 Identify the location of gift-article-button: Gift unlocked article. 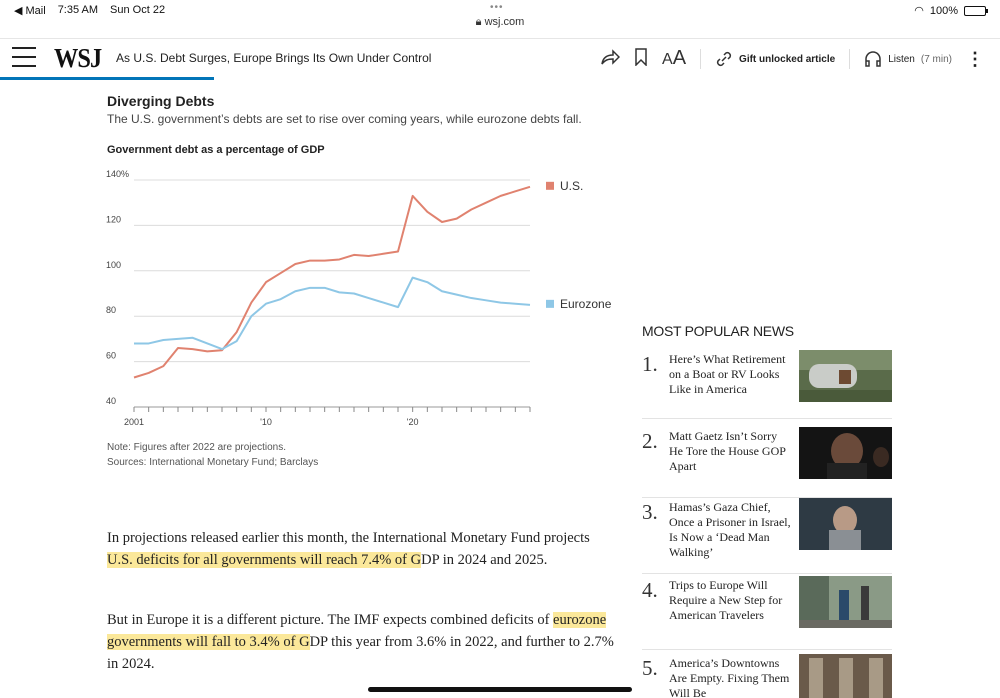
(775, 59).